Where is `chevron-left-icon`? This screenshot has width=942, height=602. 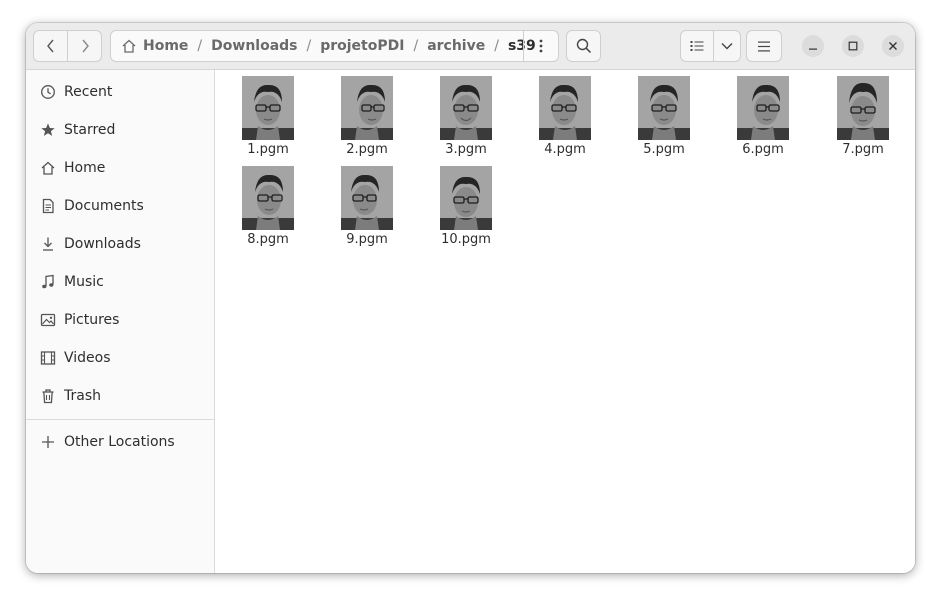
chevron-left-icon is located at coordinates (50, 46).